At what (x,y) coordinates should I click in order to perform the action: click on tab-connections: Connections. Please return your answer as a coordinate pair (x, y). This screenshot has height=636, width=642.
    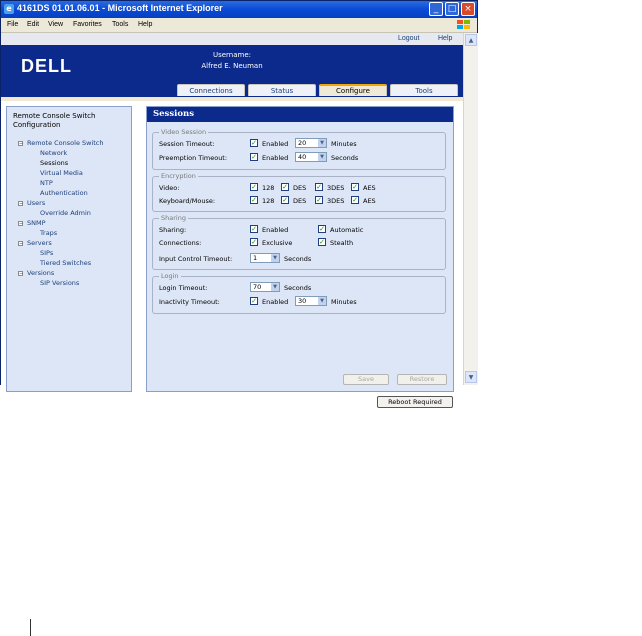
    Looking at the image, I should click on (211, 90).